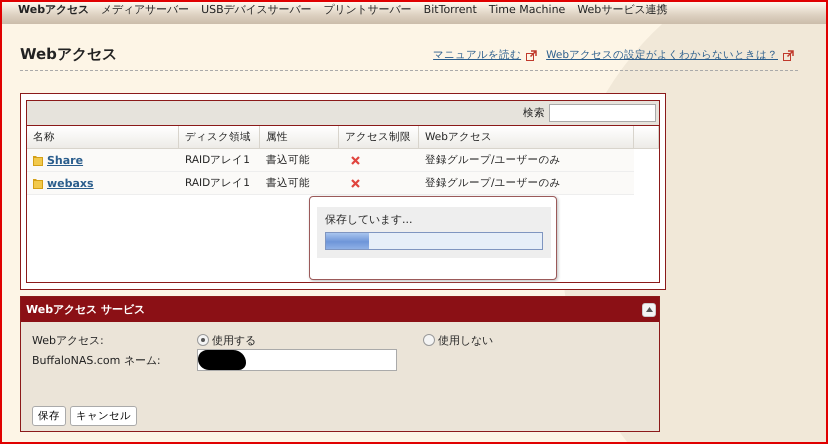 This screenshot has height=444, width=828. Describe the element at coordinates (234, 340) in the screenshot. I see `radio-label: 使用する` at that location.